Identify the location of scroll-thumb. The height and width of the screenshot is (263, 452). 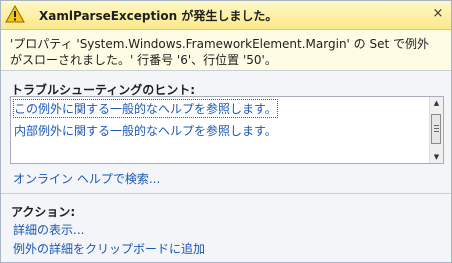
(436, 129).